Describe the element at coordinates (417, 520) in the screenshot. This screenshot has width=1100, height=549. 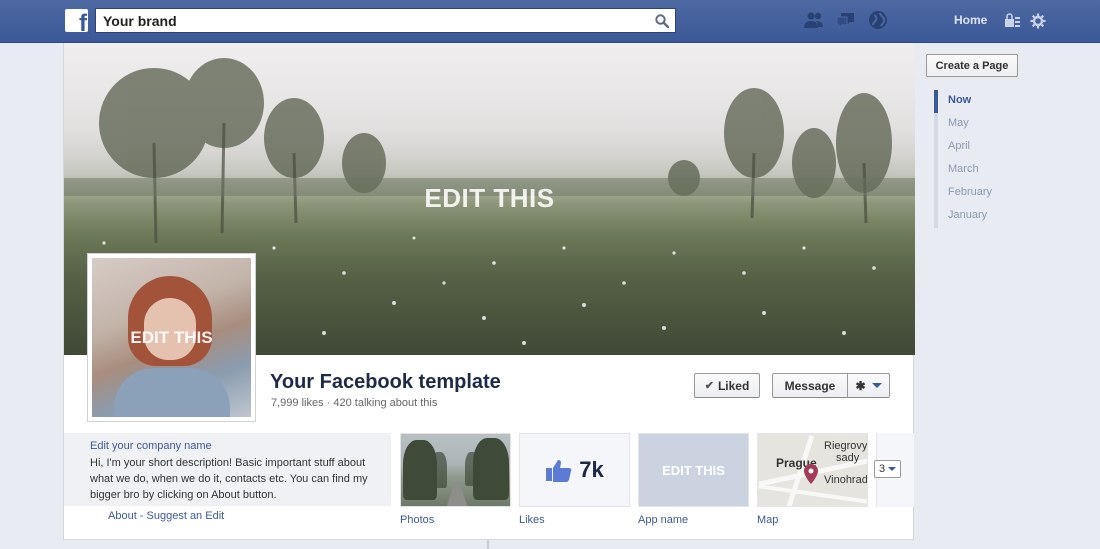
I see `photos-label: Photos` at that location.